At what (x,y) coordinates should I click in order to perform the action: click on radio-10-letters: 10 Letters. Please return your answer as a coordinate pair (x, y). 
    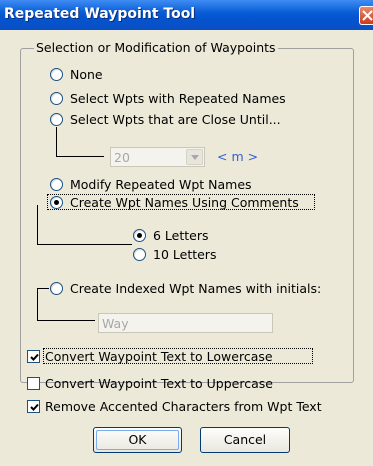
    Looking at the image, I should click on (183, 255).